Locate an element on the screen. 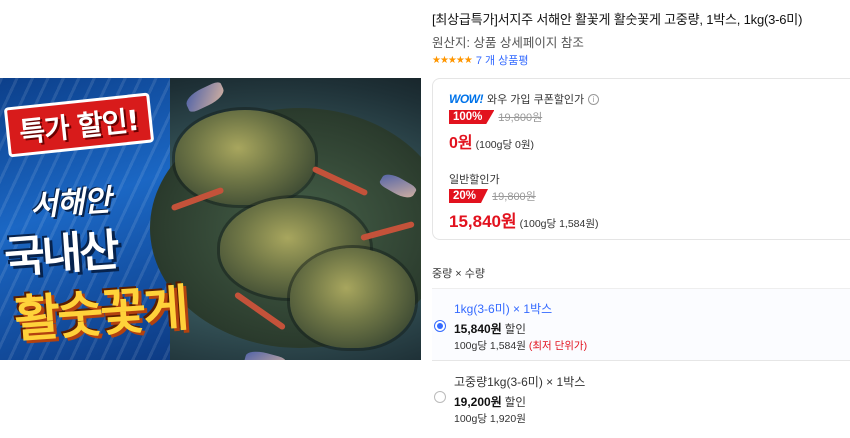 The image size is (850, 438). options-header: 중량 × 수량 is located at coordinates (459, 274).